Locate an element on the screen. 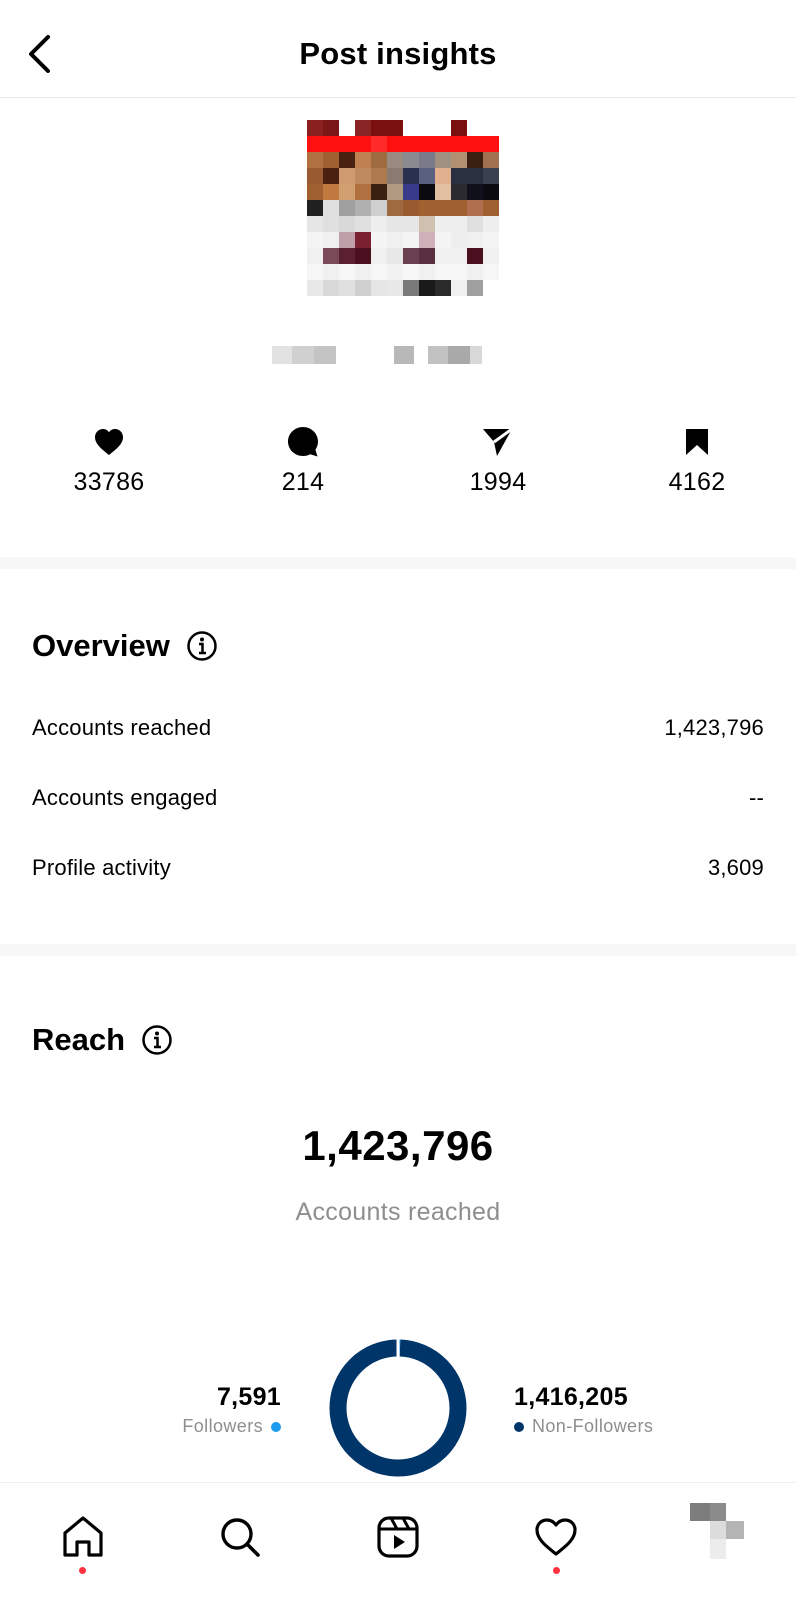  row-value: -- is located at coordinates (756, 797).